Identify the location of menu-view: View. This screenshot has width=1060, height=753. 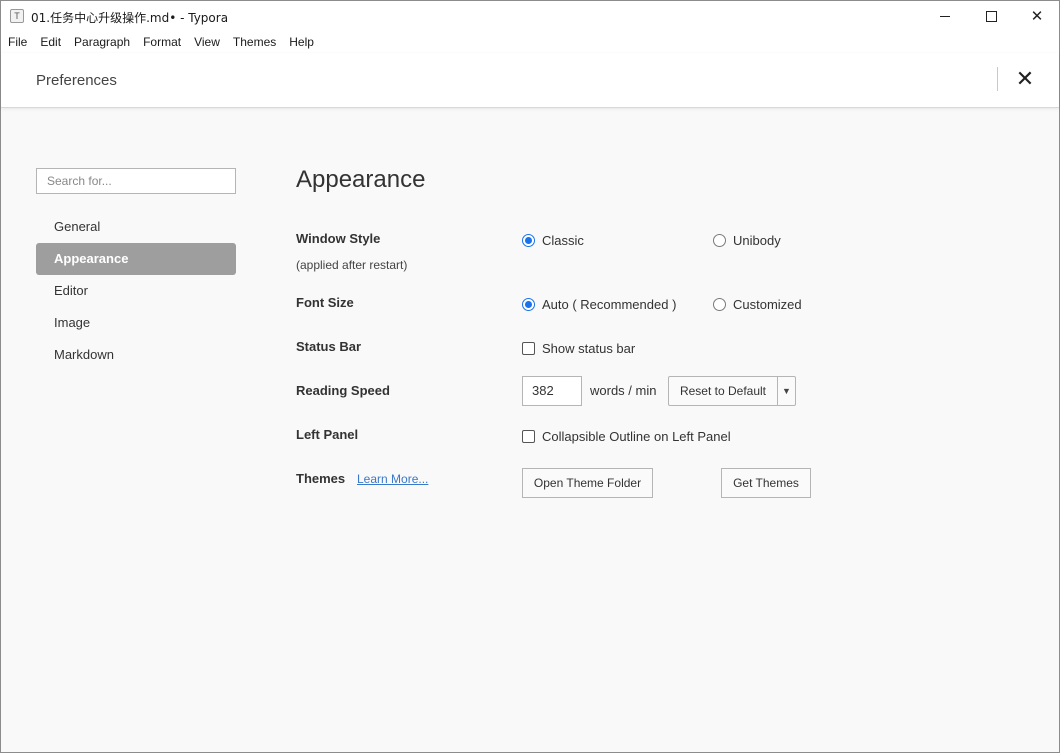
(207, 42).